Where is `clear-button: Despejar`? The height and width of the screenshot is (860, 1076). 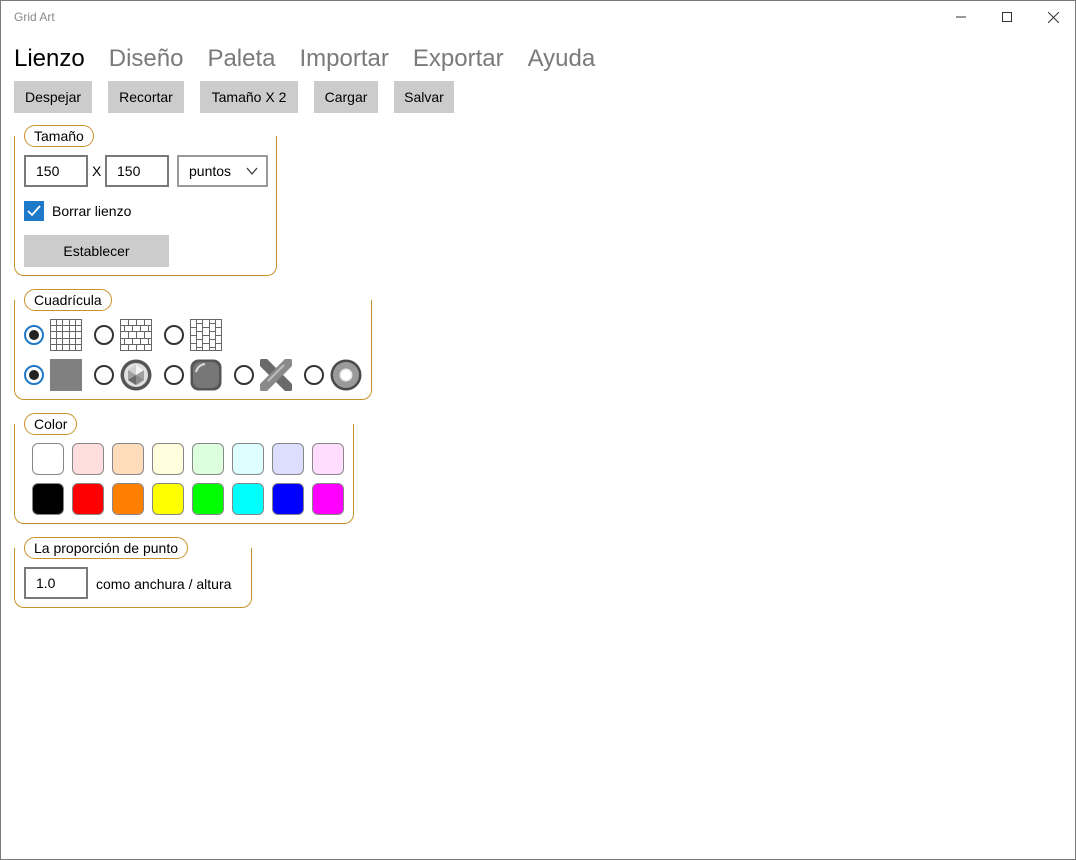 clear-button: Despejar is located at coordinates (53, 97).